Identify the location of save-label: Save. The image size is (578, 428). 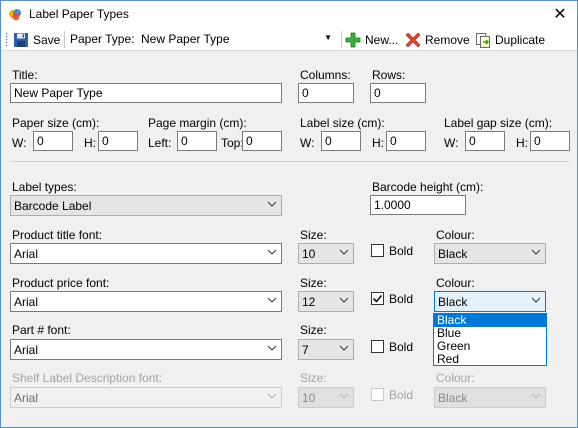
(47, 39).